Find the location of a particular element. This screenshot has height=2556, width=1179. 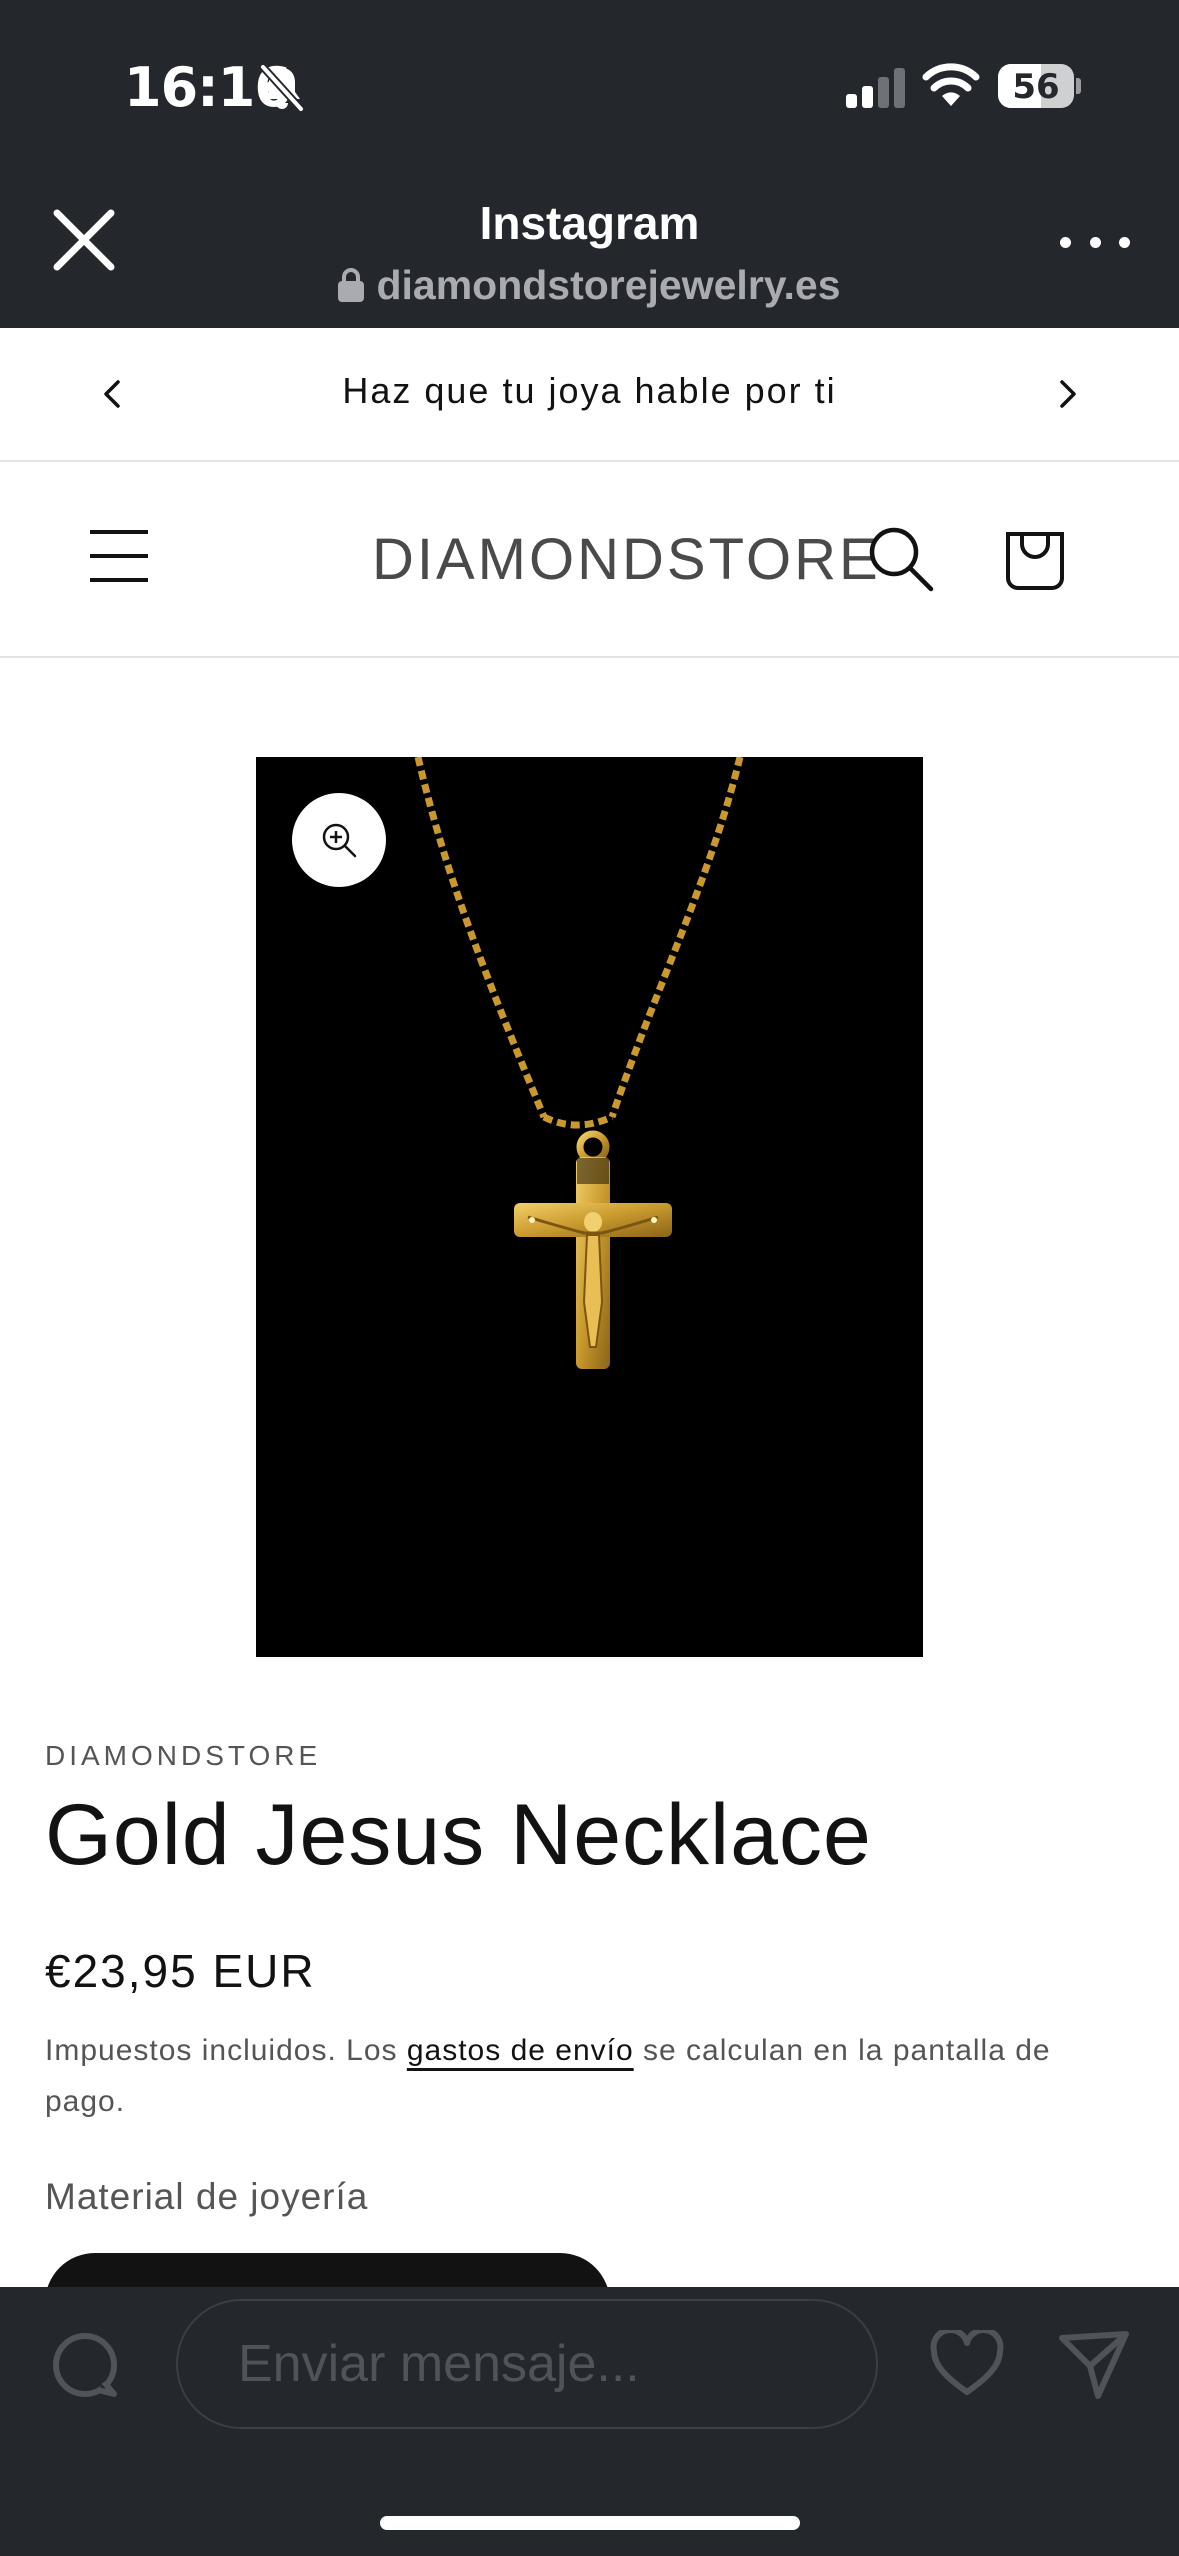

heart-icon is located at coordinates (967, 2364).